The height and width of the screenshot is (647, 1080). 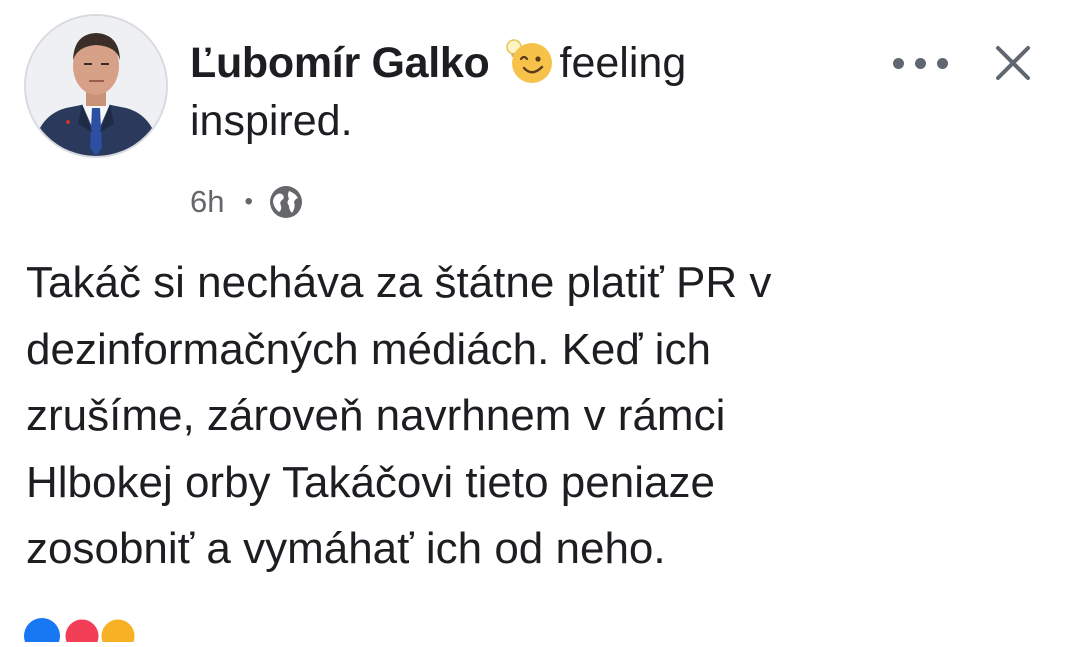 I want to click on author-name: Ľubomír Galko, so click(x=340, y=63).